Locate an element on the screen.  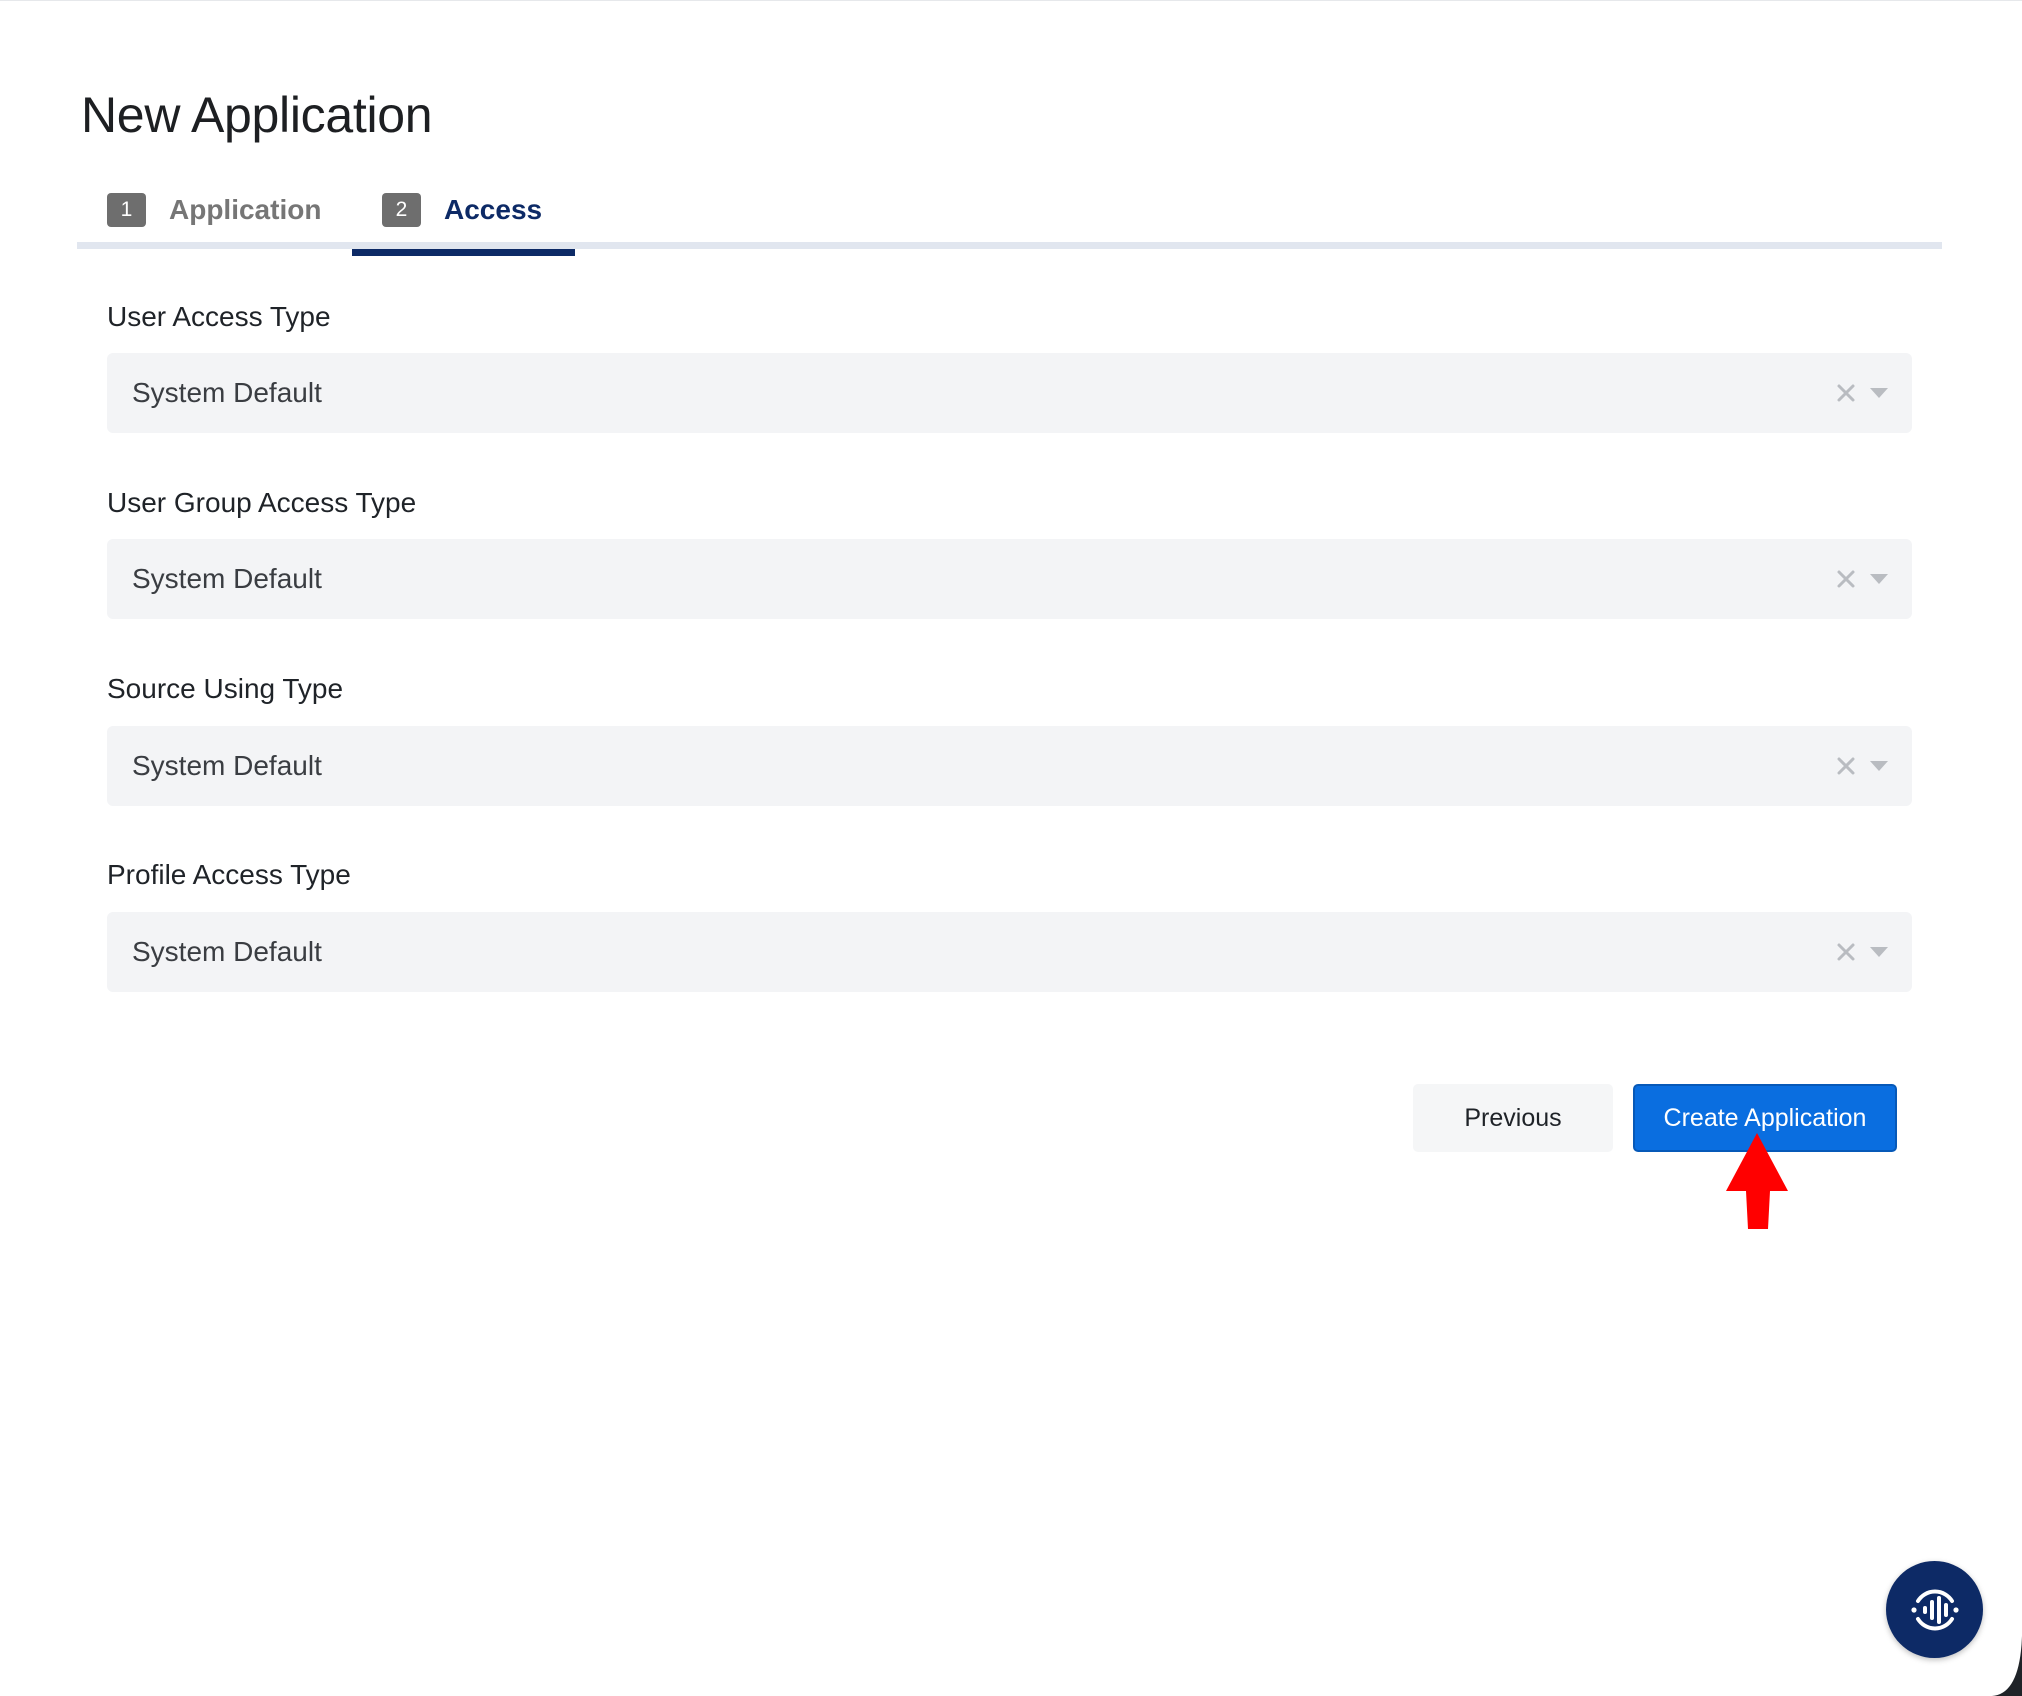
tab-label: Application is located at coordinates (245, 209).